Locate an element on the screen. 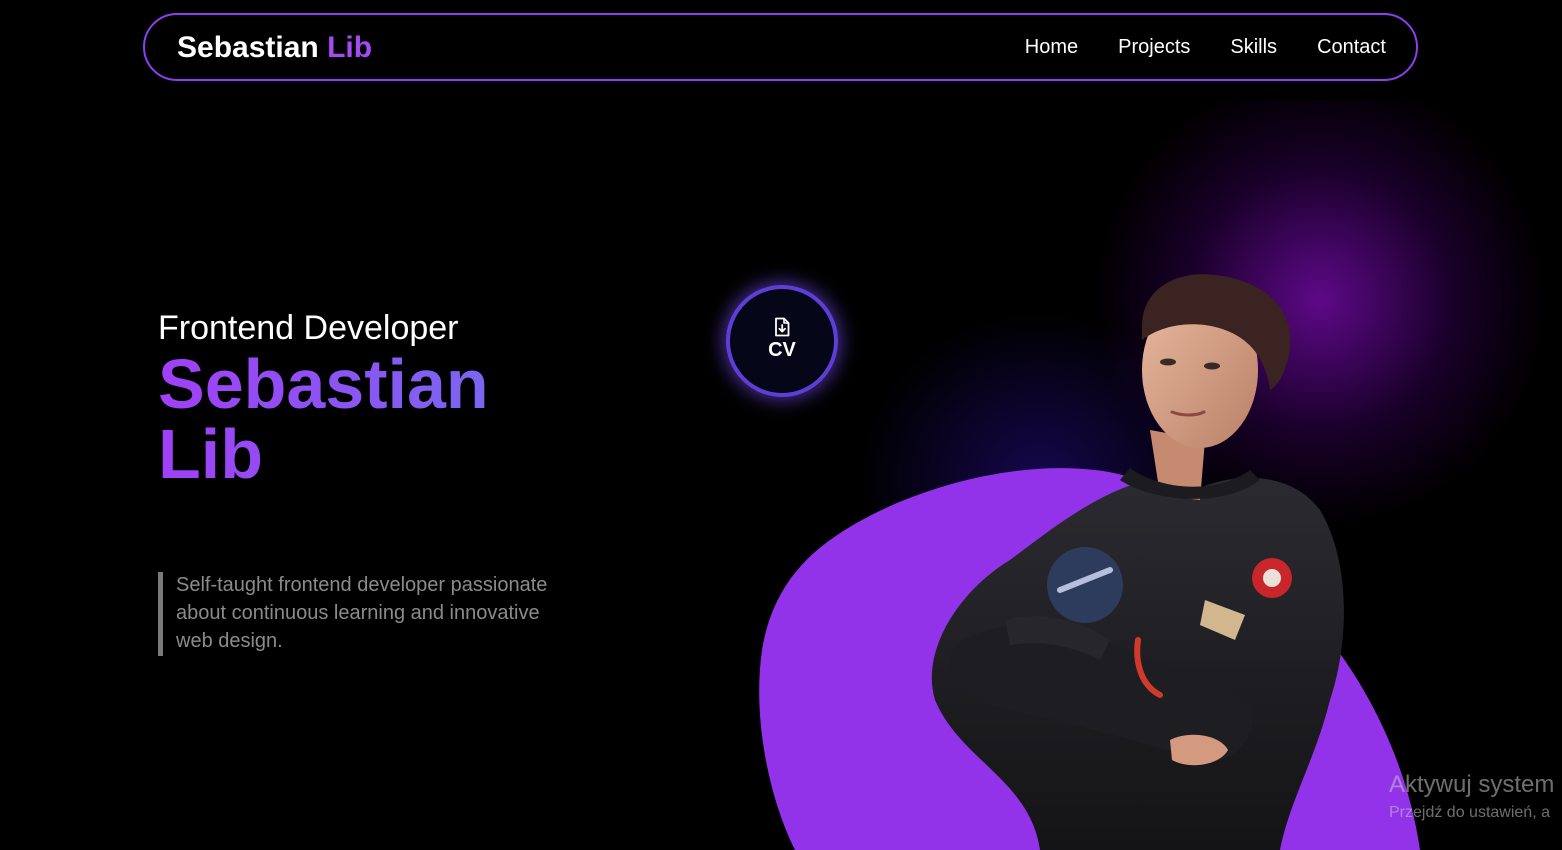 The width and height of the screenshot is (1562, 850). os-activation-watermark: Aktywuj system Przejdź do ustawień, a is located at coordinates (1471, 797).